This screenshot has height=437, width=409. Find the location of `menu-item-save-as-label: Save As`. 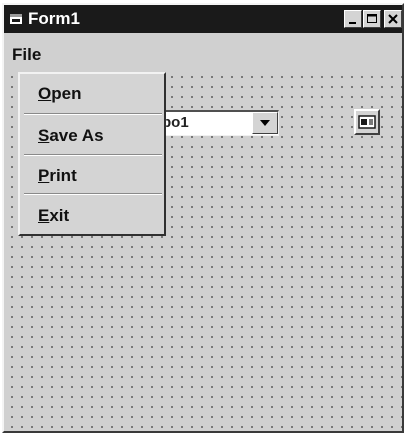

menu-item-save-as-label: Save As is located at coordinates (71, 135).